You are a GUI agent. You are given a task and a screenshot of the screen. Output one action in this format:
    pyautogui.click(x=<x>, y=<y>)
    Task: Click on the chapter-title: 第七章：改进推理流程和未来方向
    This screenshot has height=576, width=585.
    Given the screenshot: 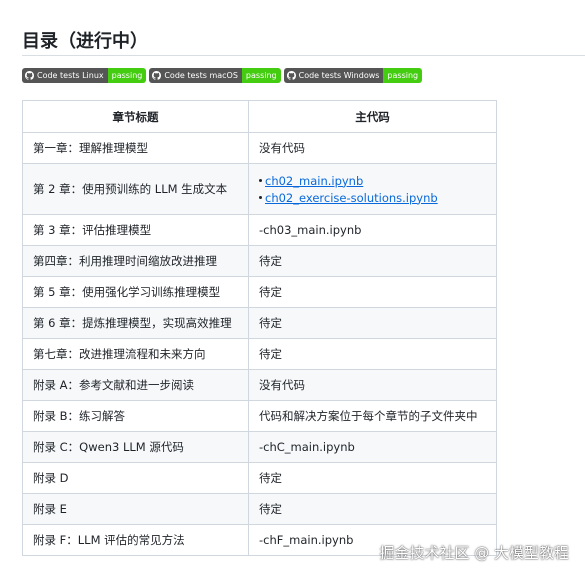 What is the action you would take?
    pyautogui.click(x=135, y=354)
    